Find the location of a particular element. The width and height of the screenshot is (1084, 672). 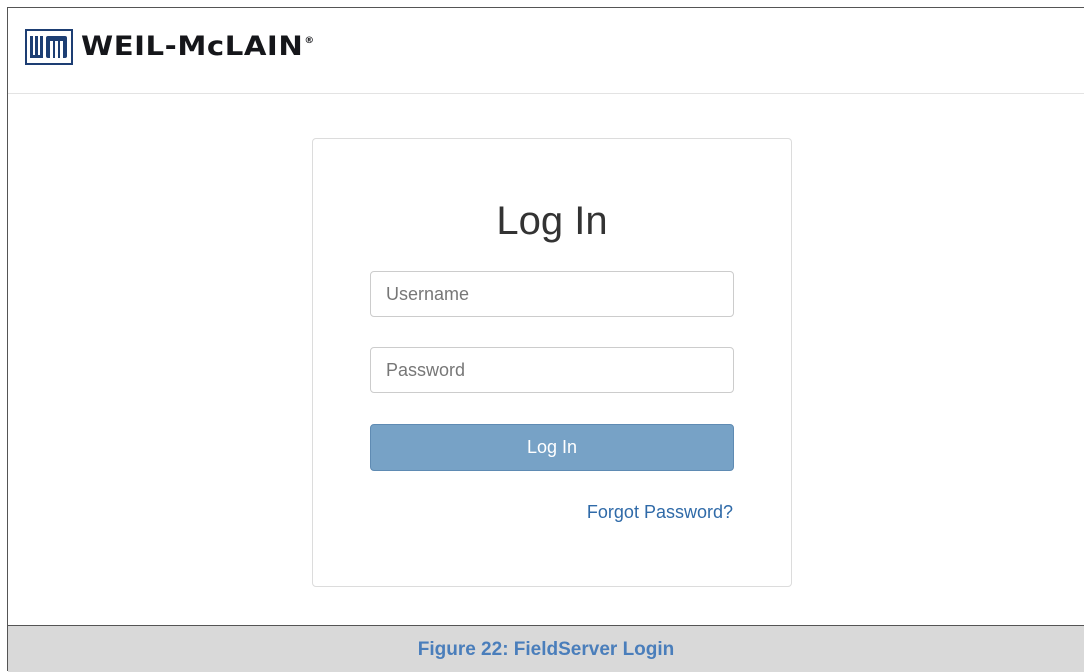

figure-caption: Figure 22: FieldServer Login is located at coordinates (546, 649).